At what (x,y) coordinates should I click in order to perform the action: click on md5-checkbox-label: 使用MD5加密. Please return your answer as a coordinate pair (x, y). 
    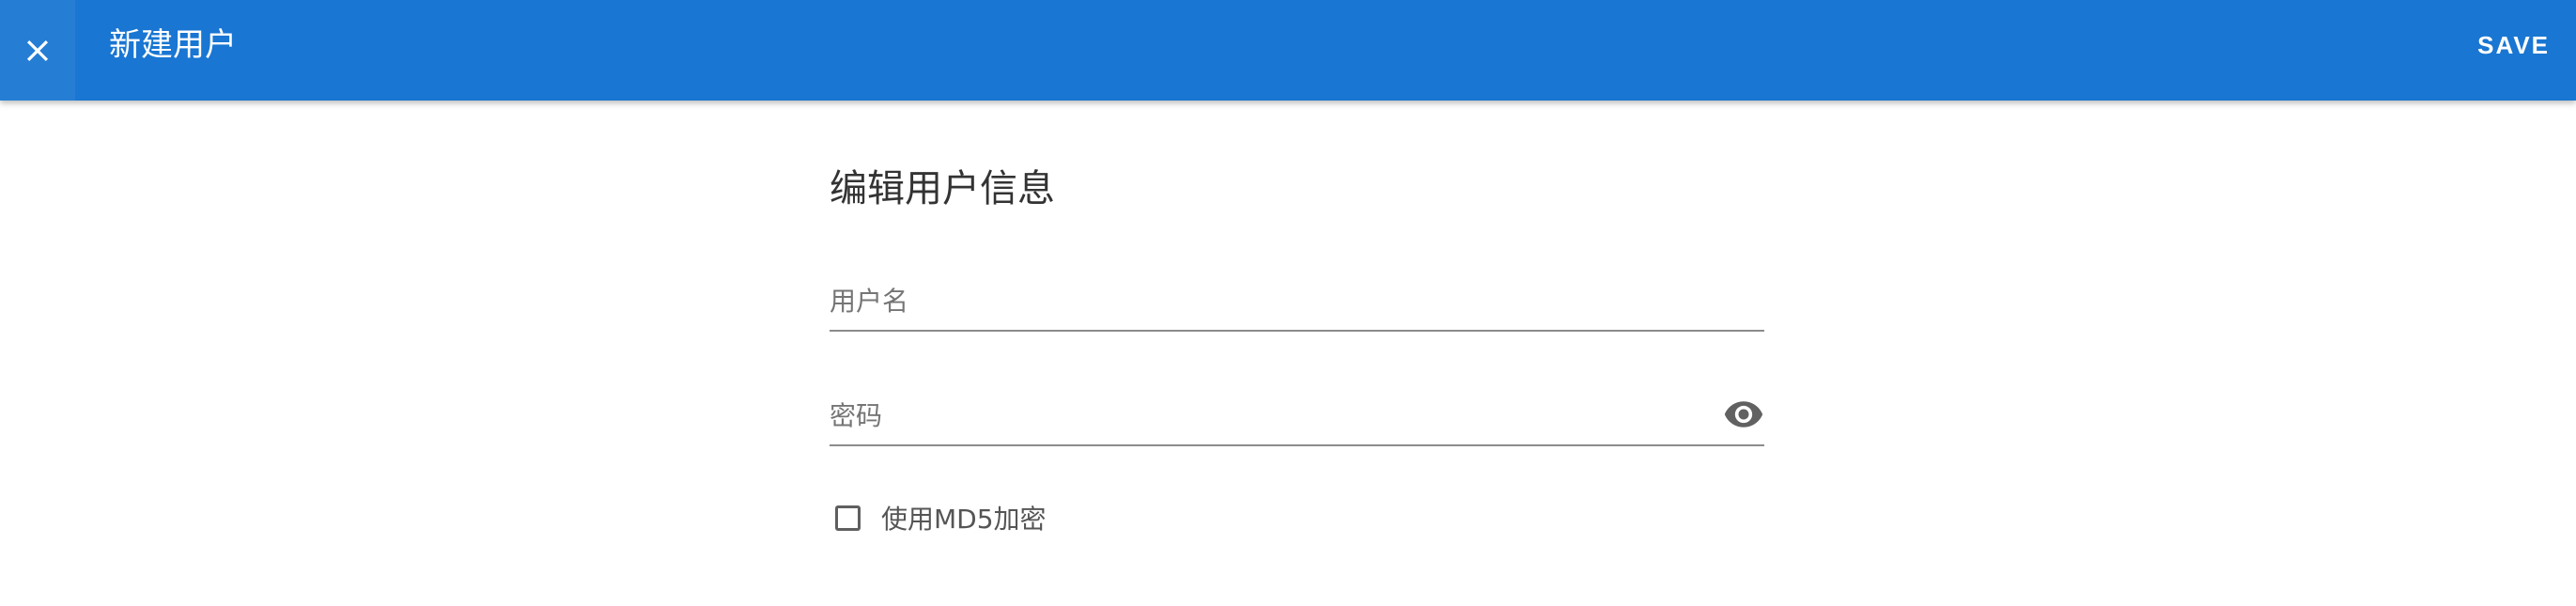
    Looking at the image, I should click on (964, 519).